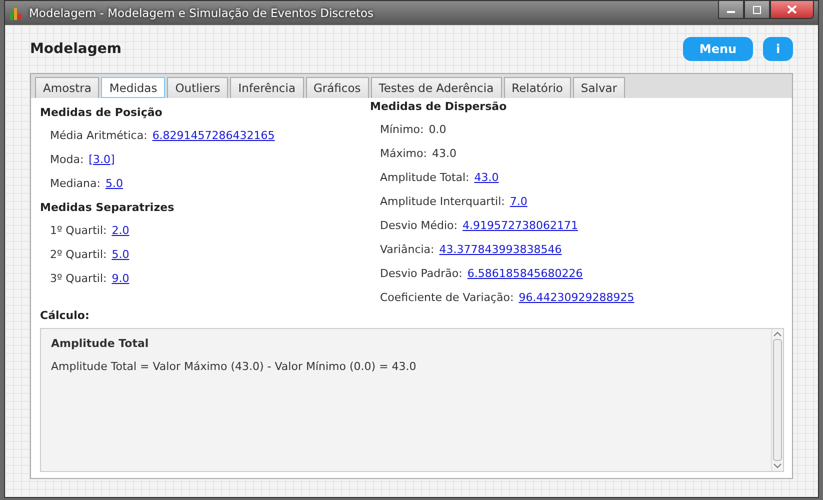 The image size is (823, 500). What do you see at coordinates (425, 177) in the screenshot?
I see `measure-label: Amplitude Total:` at bounding box center [425, 177].